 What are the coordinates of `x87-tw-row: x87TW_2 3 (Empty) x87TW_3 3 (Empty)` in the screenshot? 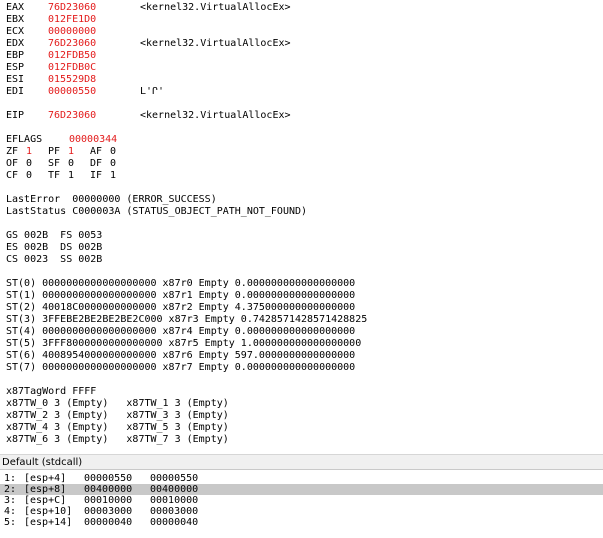 It's located at (117, 416).